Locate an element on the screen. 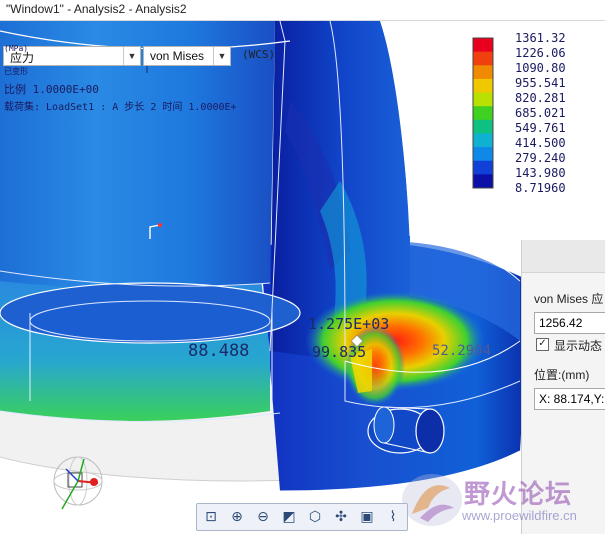 This screenshot has height=536, width=605. info-loadset: 载荷集: LoadSet1 : A 步长 2 时间 1.0000E+ is located at coordinates (120, 107).